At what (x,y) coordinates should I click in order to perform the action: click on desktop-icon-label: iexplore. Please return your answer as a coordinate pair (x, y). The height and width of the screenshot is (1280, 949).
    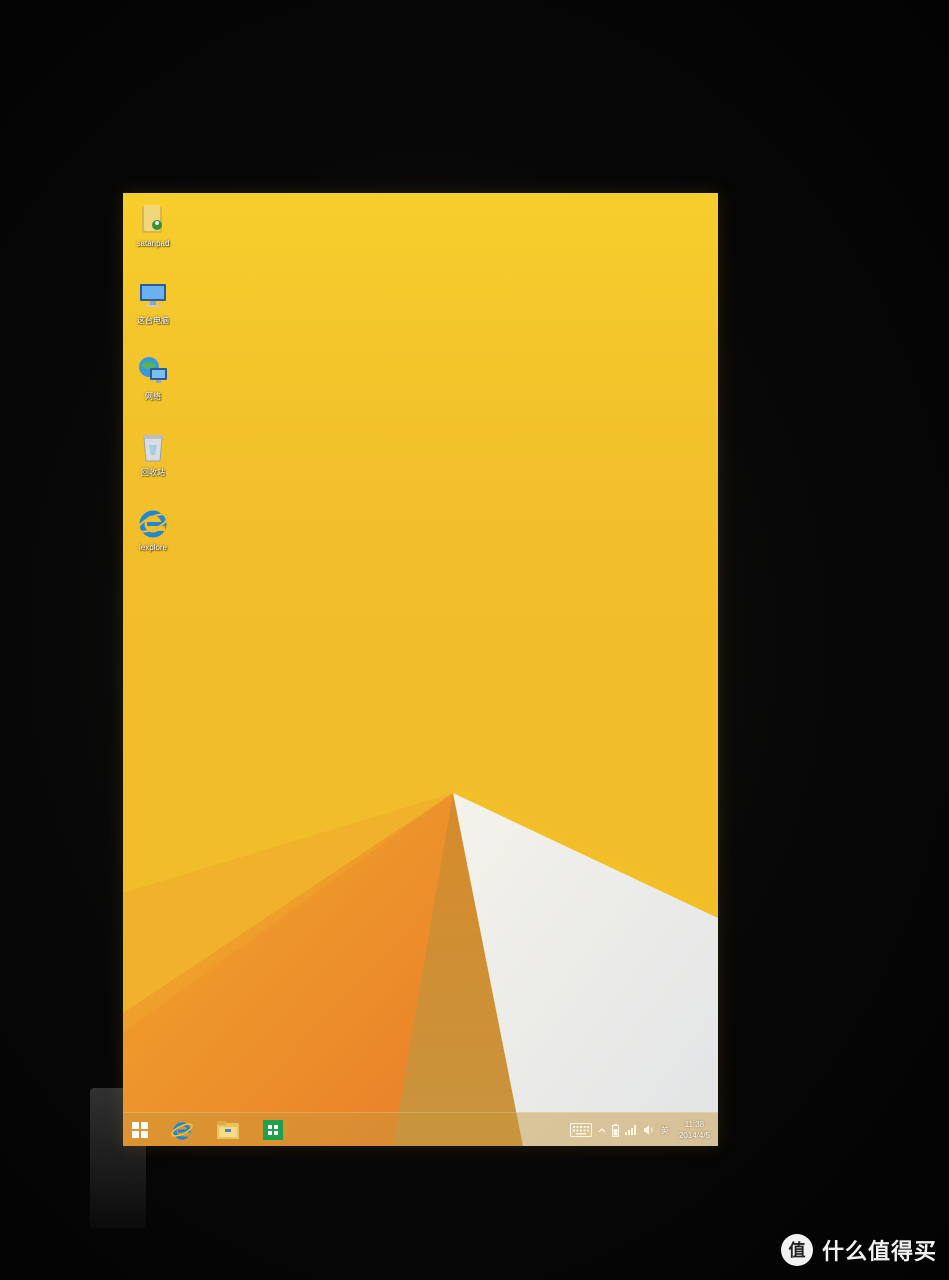
    Looking at the image, I should click on (152, 547).